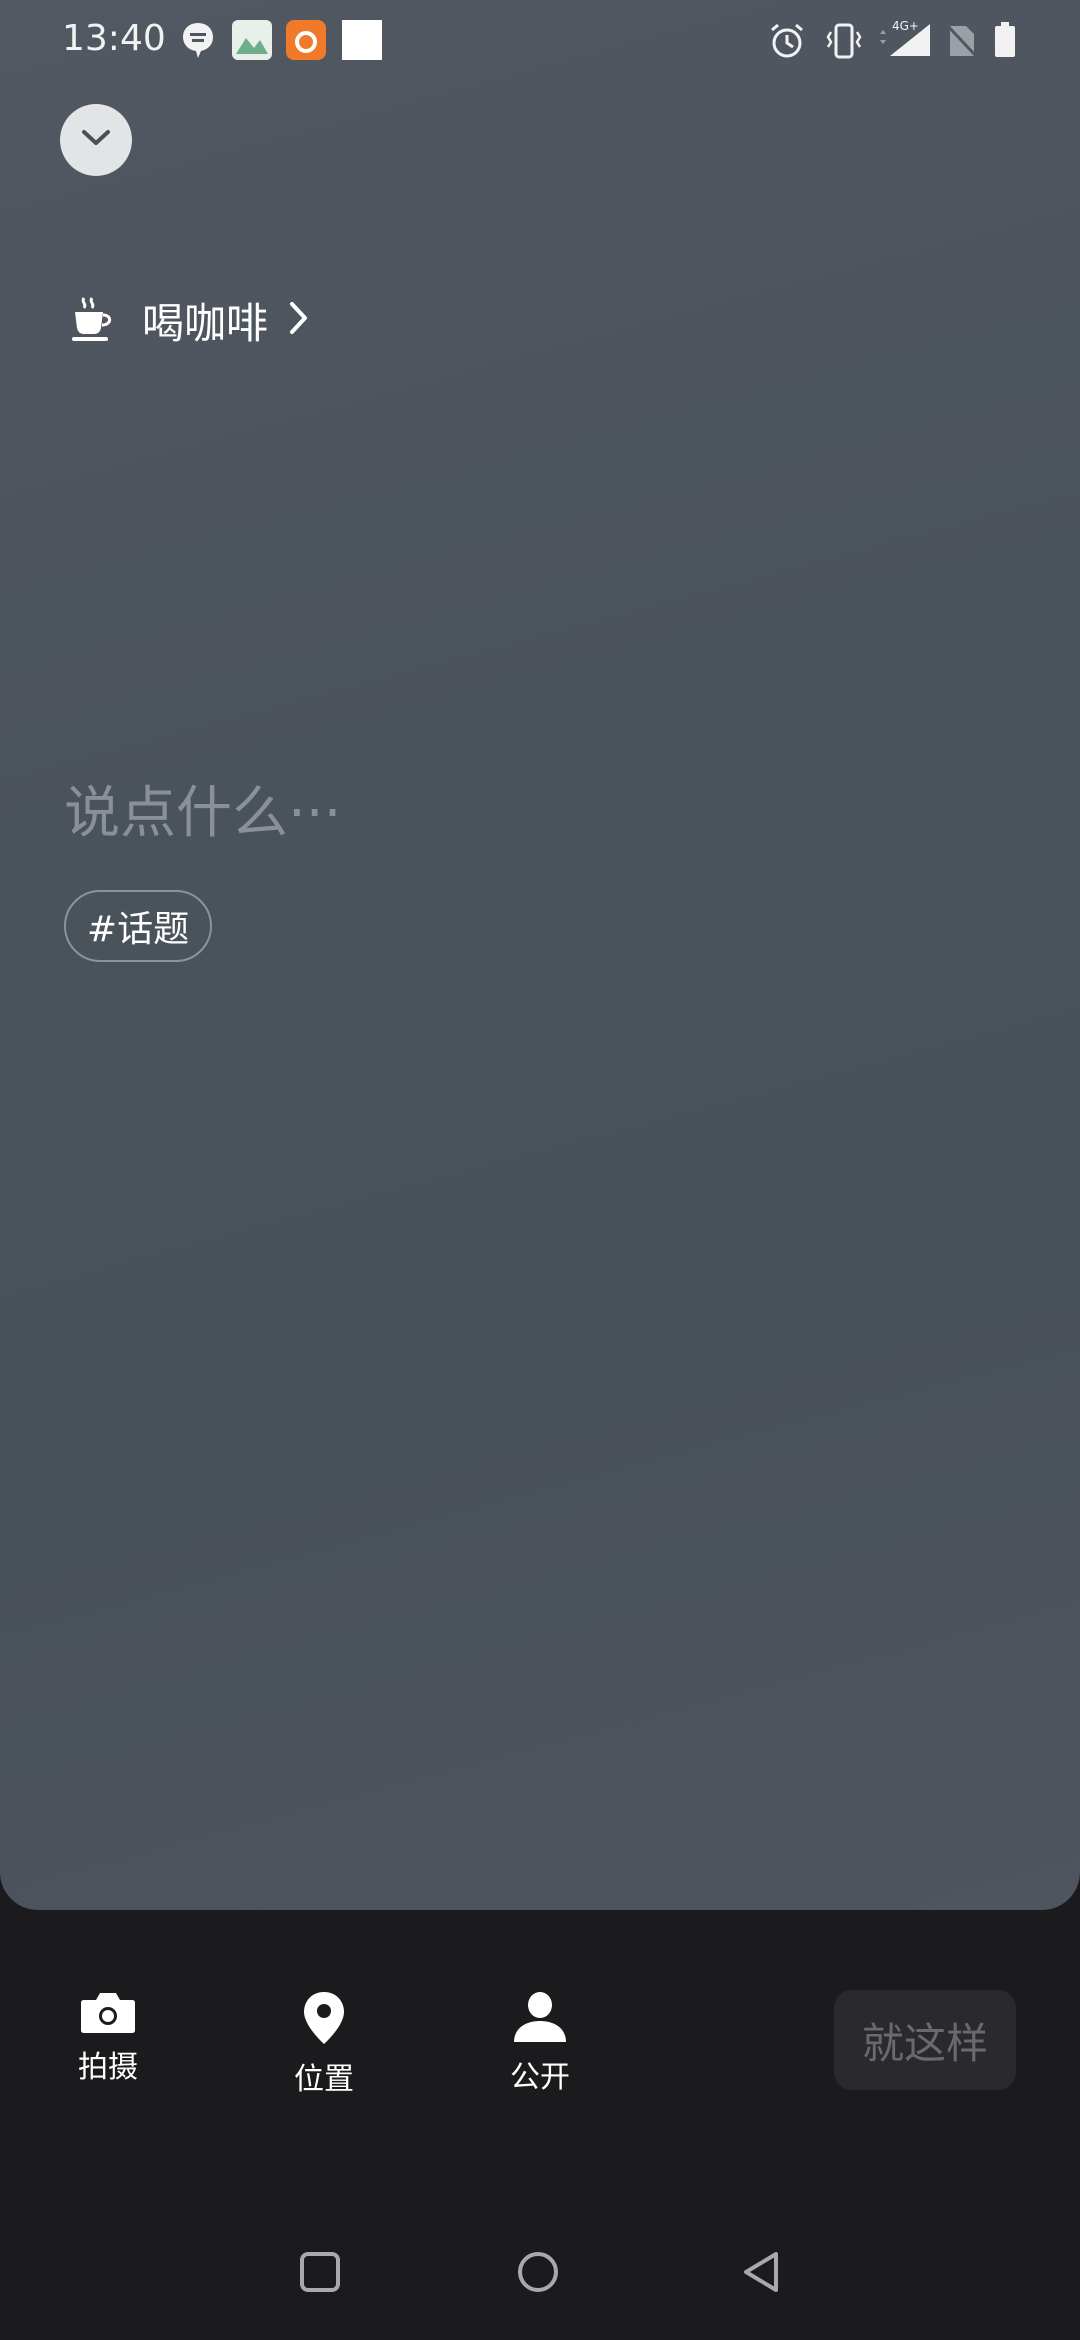 This screenshot has height=2340, width=1080. Describe the element at coordinates (114, 38) in the screenshot. I see `status-time: 13:40` at that location.